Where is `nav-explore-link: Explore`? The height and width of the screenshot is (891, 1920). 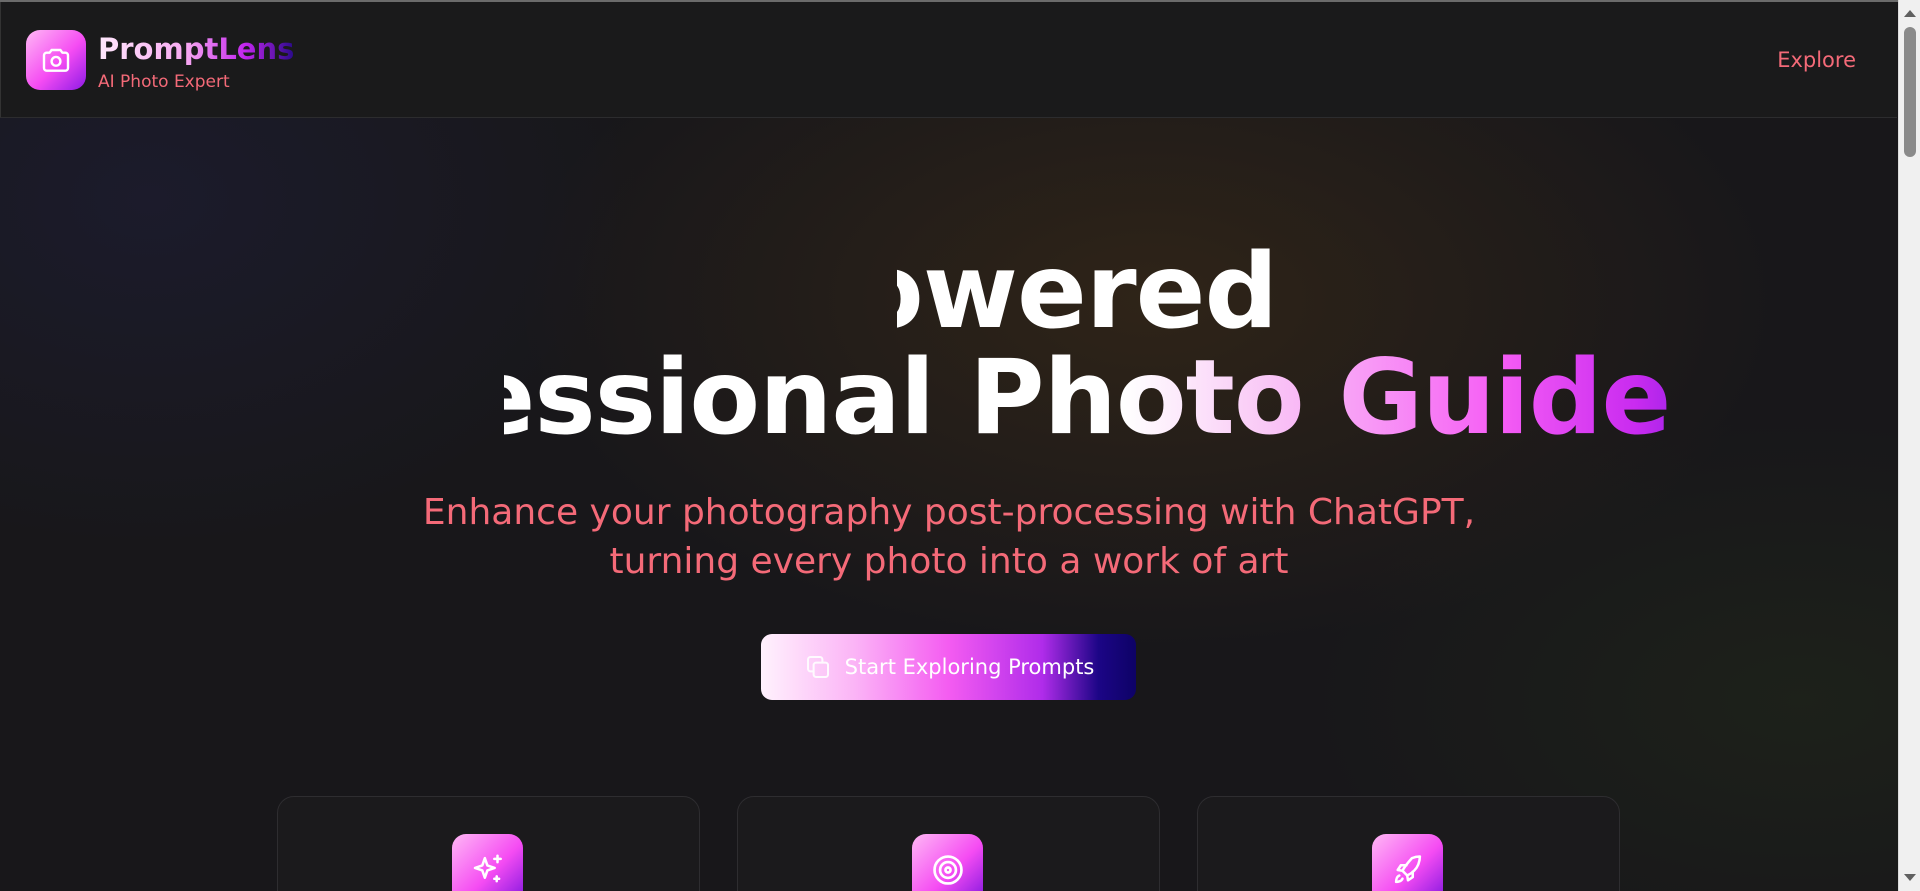
nav-explore-link: Explore is located at coordinates (1816, 60).